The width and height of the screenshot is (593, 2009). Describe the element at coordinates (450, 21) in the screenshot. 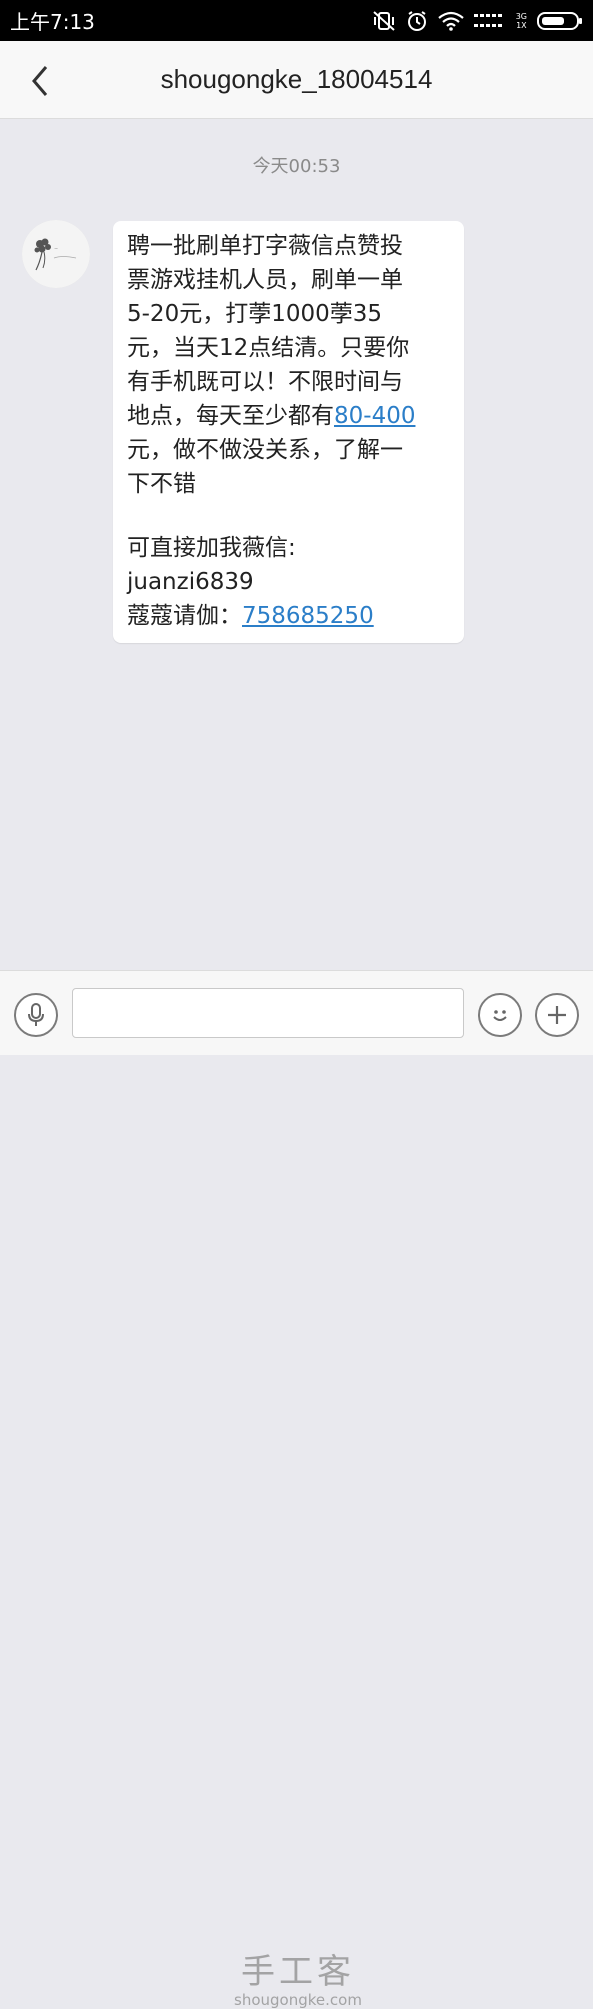

I see `wifi-icon` at that location.